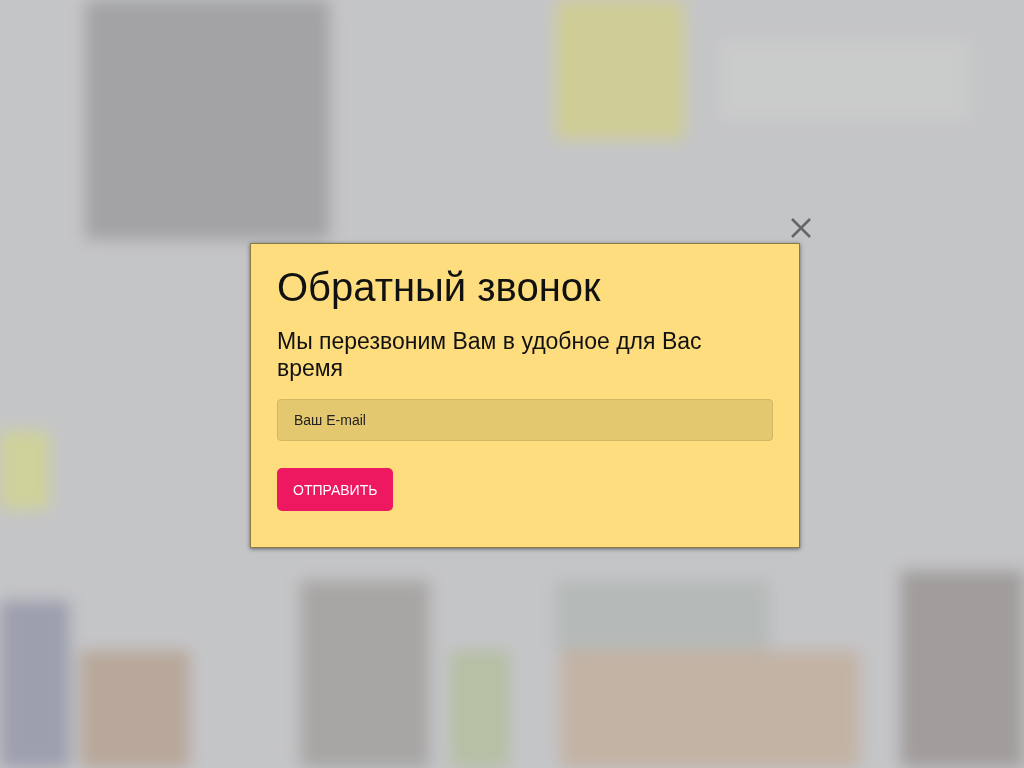 The image size is (1024, 768). I want to click on email-field: Ваш E-mail, so click(525, 420).